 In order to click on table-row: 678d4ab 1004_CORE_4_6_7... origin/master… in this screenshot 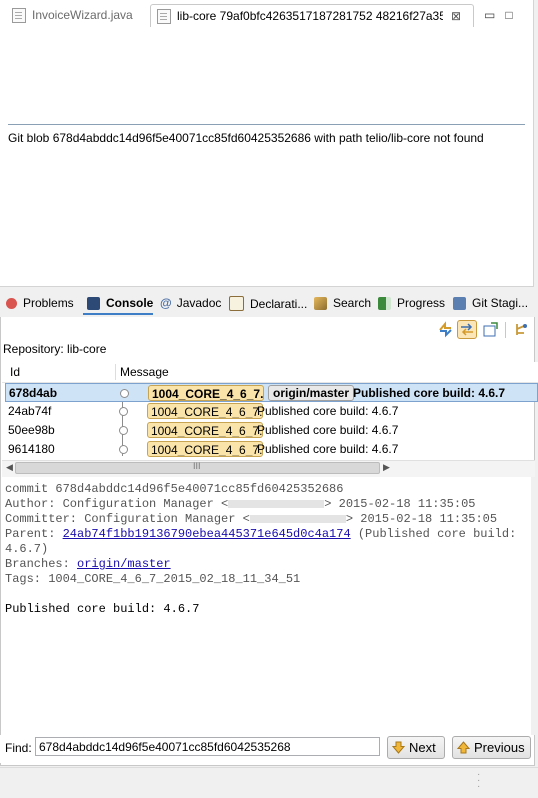, I will do `click(271, 392)`.